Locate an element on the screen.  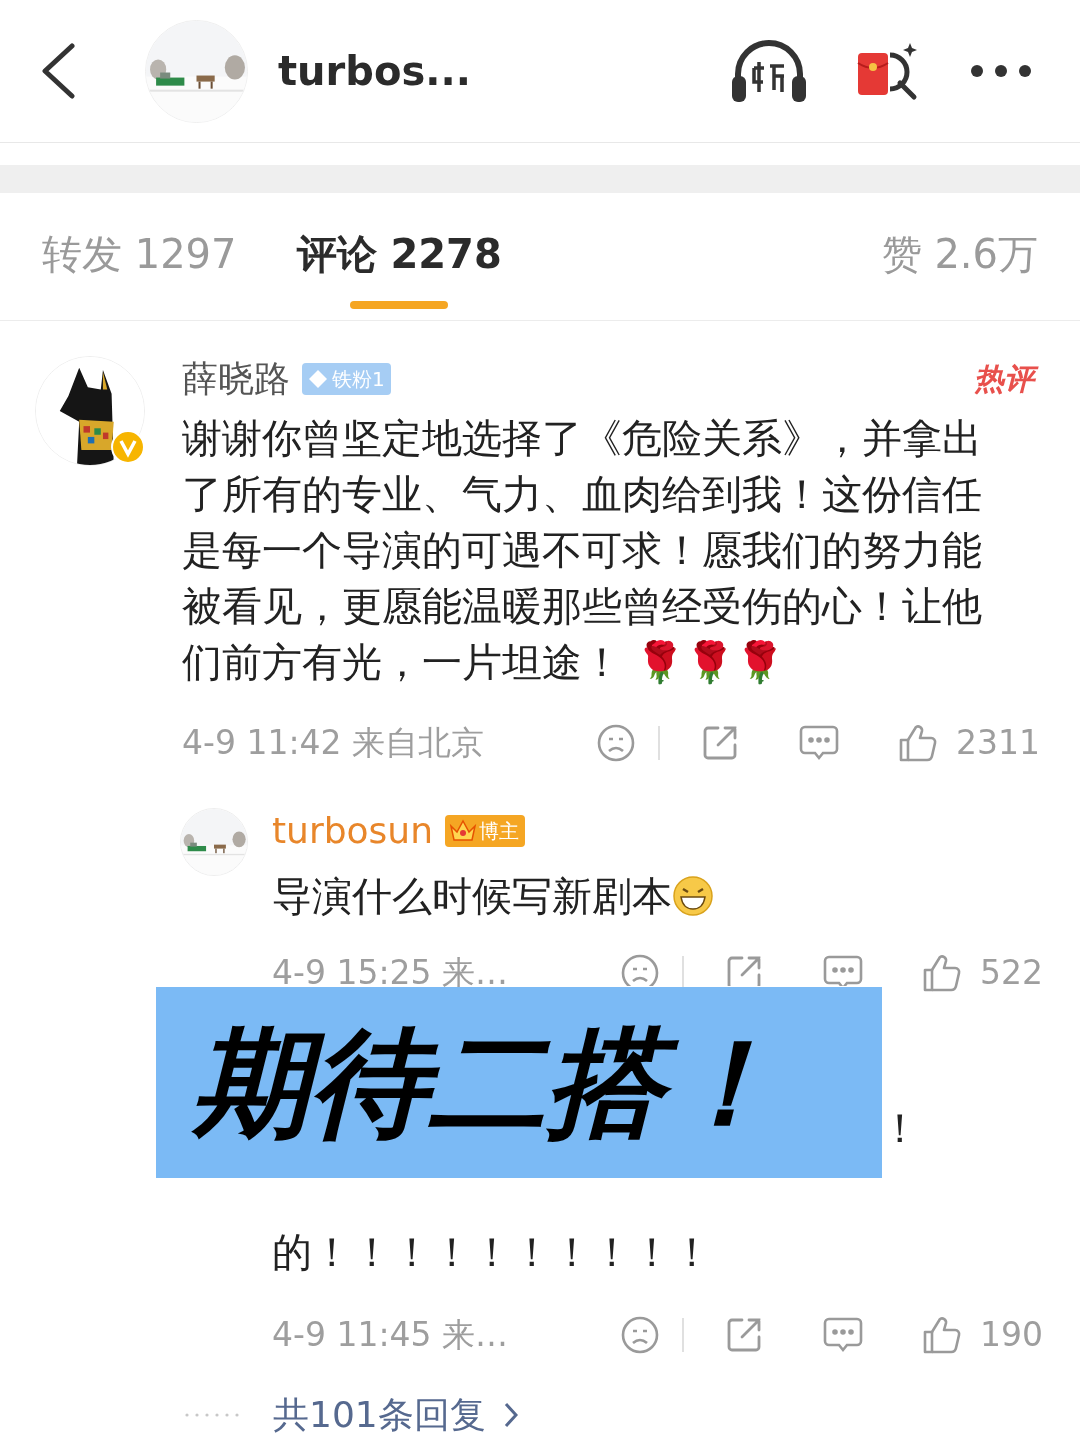
tab: 赞 2.6万 is located at coordinates (959, 269).